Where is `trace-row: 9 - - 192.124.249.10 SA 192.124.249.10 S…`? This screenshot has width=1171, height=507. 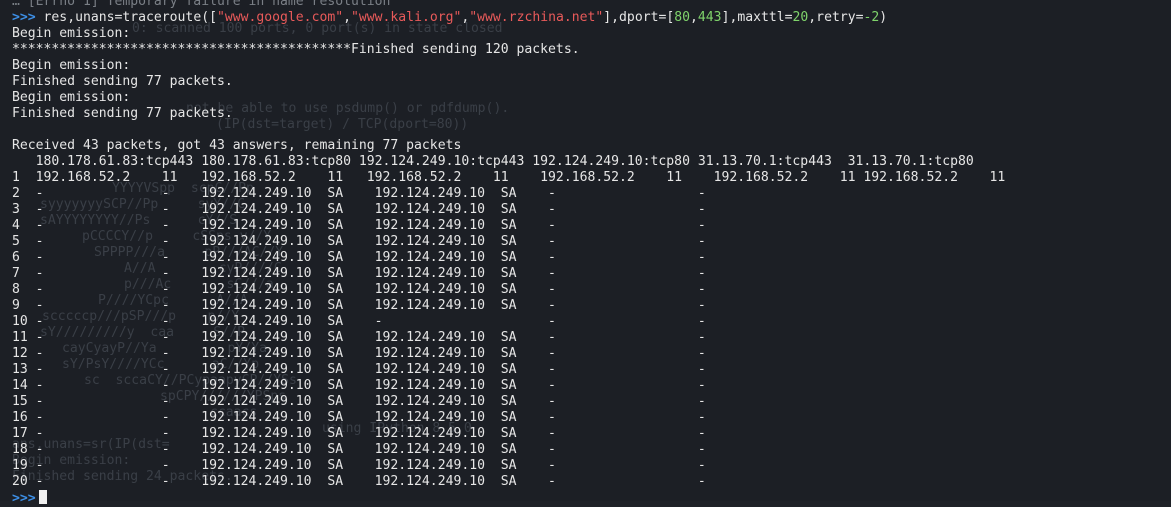
trace-row: 9 - - 192.124.249.10 SA 192.124.249.10 S… is located at coordinates (359, 305).